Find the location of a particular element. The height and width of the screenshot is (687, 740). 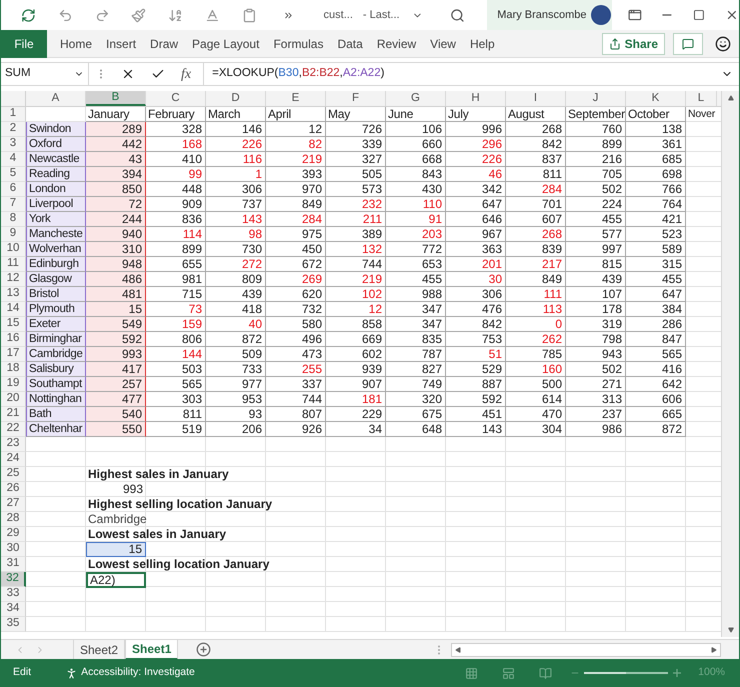

brush-icon is located at coordinates (138, 15).